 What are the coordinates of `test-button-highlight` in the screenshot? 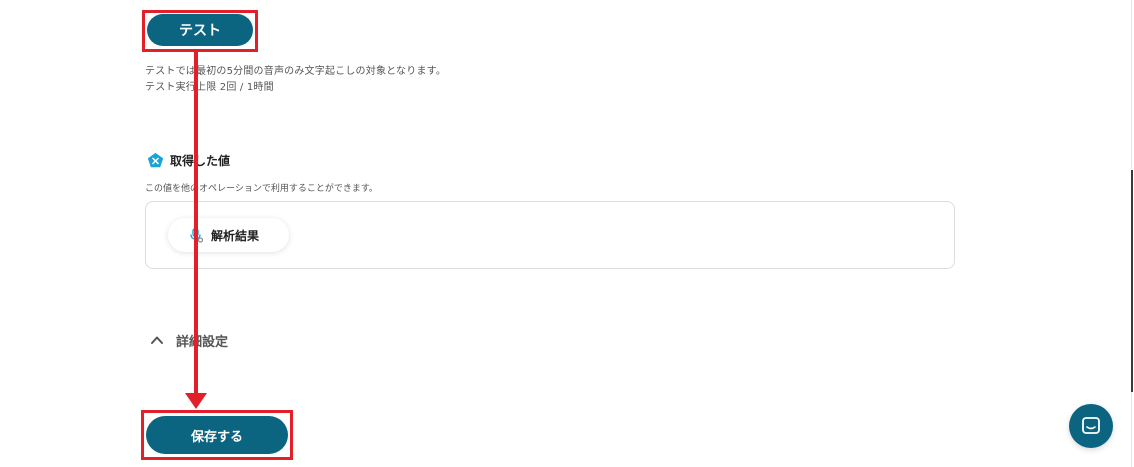 It's located at (200, 31).